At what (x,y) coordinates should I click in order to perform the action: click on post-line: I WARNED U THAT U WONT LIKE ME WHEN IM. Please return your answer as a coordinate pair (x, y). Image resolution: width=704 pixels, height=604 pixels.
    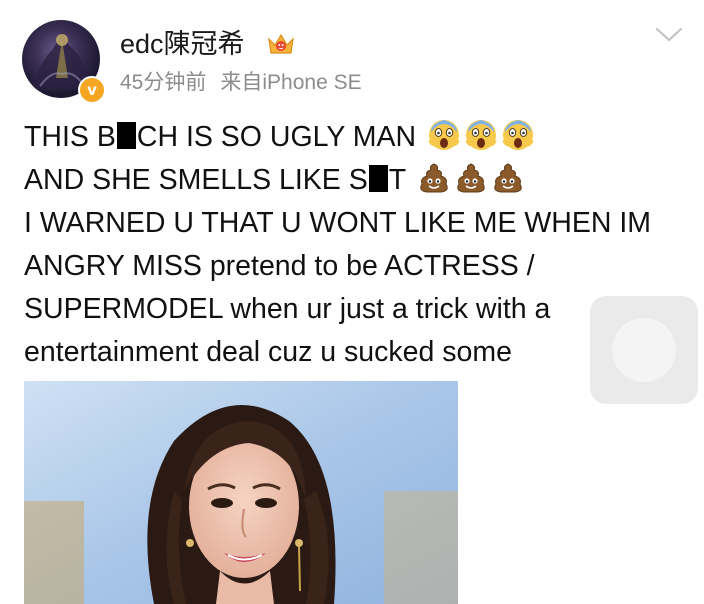
    Looking at the image, I should click on (338, 223).